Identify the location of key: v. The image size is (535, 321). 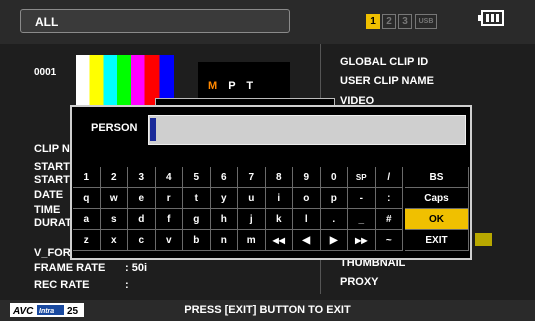
(169, 240).